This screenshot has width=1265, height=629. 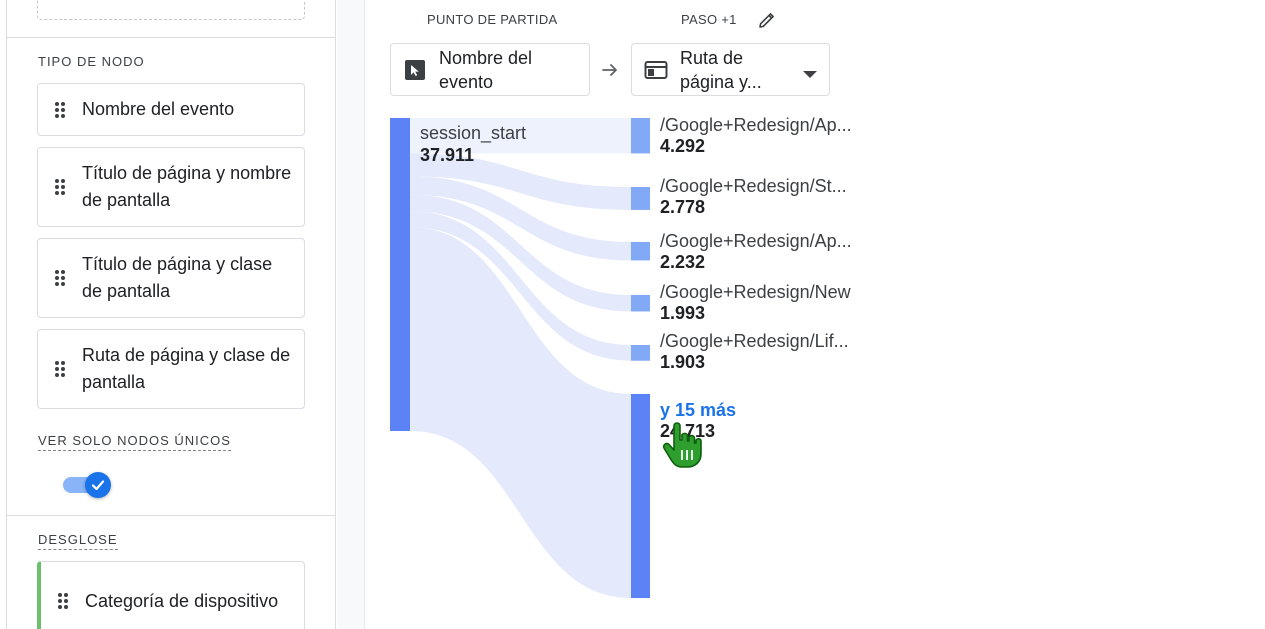 I want to click on source-node-value: 37.911, so click(x=447, y=155).